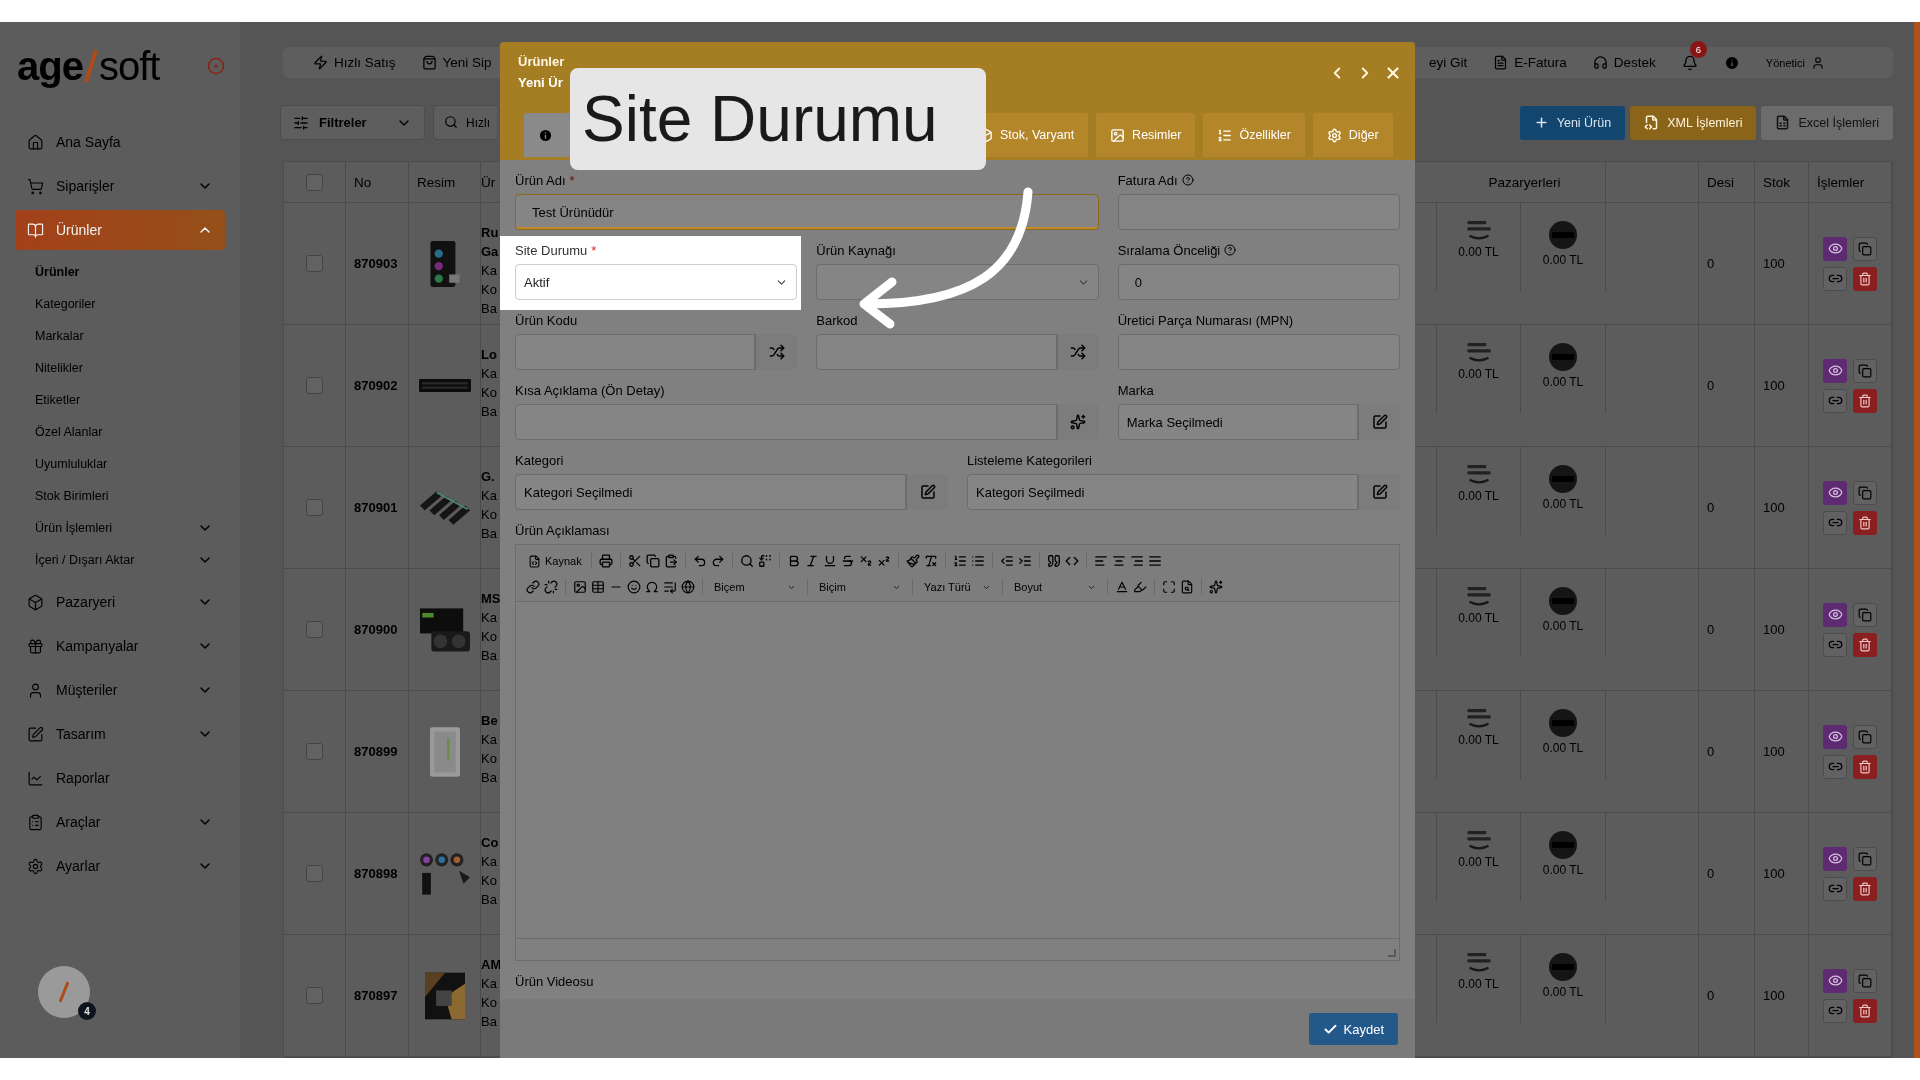 The width and height of the screenshot is (1920, 1080). Describe the element at coordinates (1448, 62) in the screenshot. I see `top-link: eyi Git` at that location.